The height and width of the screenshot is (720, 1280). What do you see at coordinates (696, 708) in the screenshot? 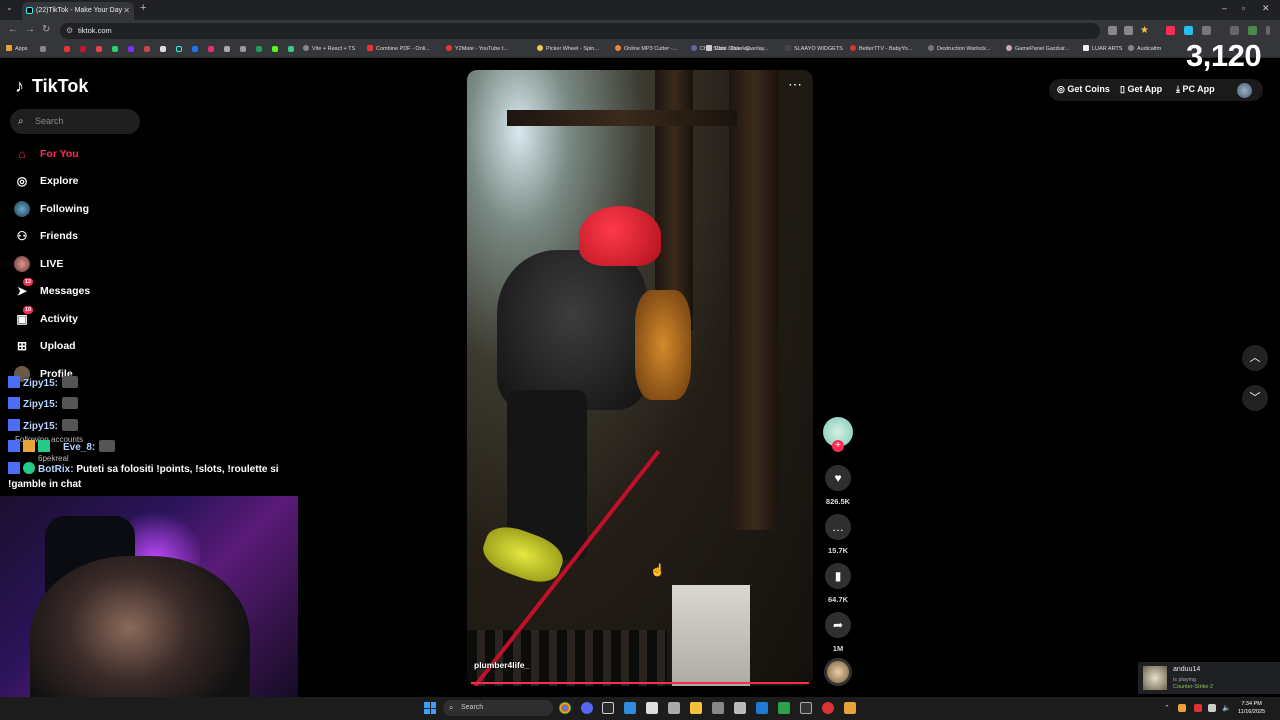
I see `file-explorer-icon` at bounding box center [696, 708].